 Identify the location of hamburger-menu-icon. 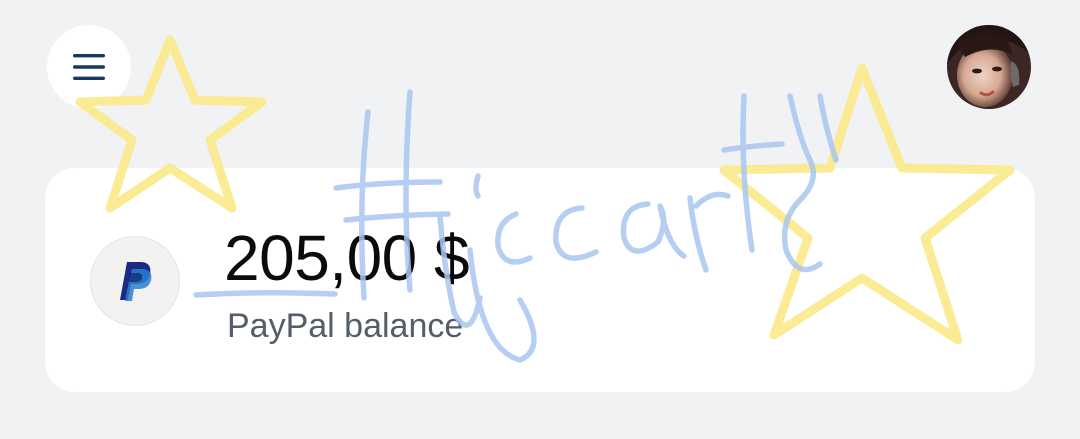
(89, 67).